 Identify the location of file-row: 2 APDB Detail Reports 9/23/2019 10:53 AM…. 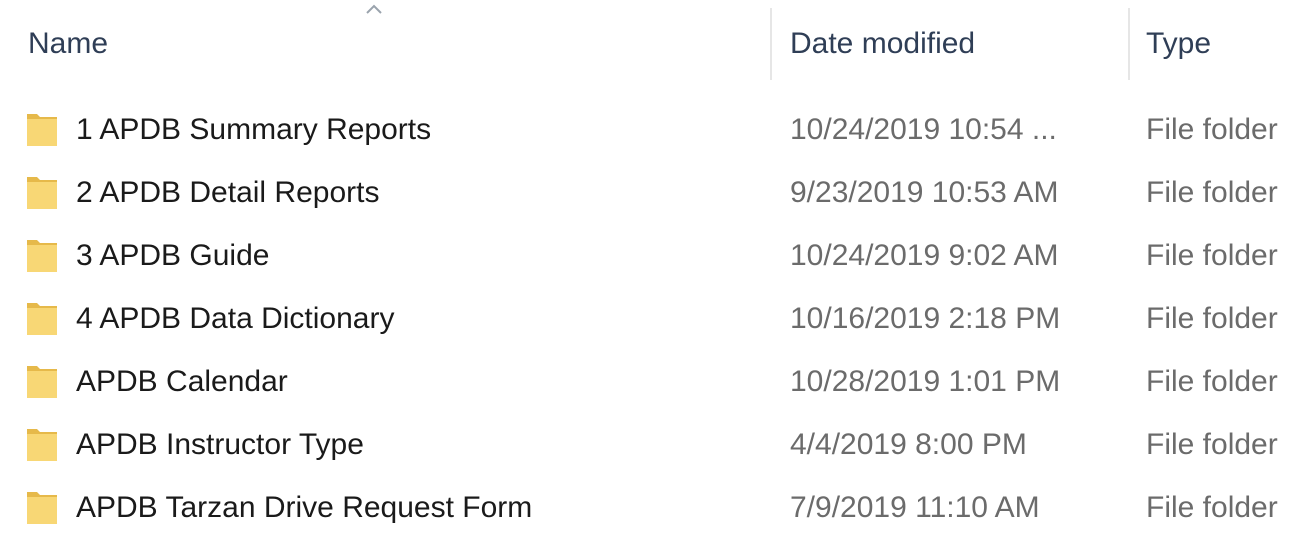
(655, 192).